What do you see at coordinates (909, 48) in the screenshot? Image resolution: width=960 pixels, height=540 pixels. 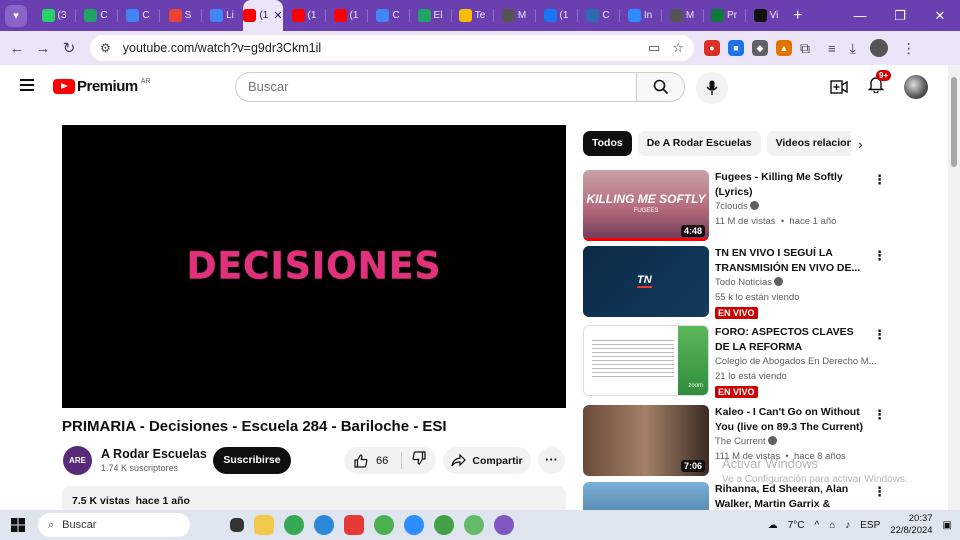 I see `browser-menu-icon: ⋮` at bounding box center [909, 48].